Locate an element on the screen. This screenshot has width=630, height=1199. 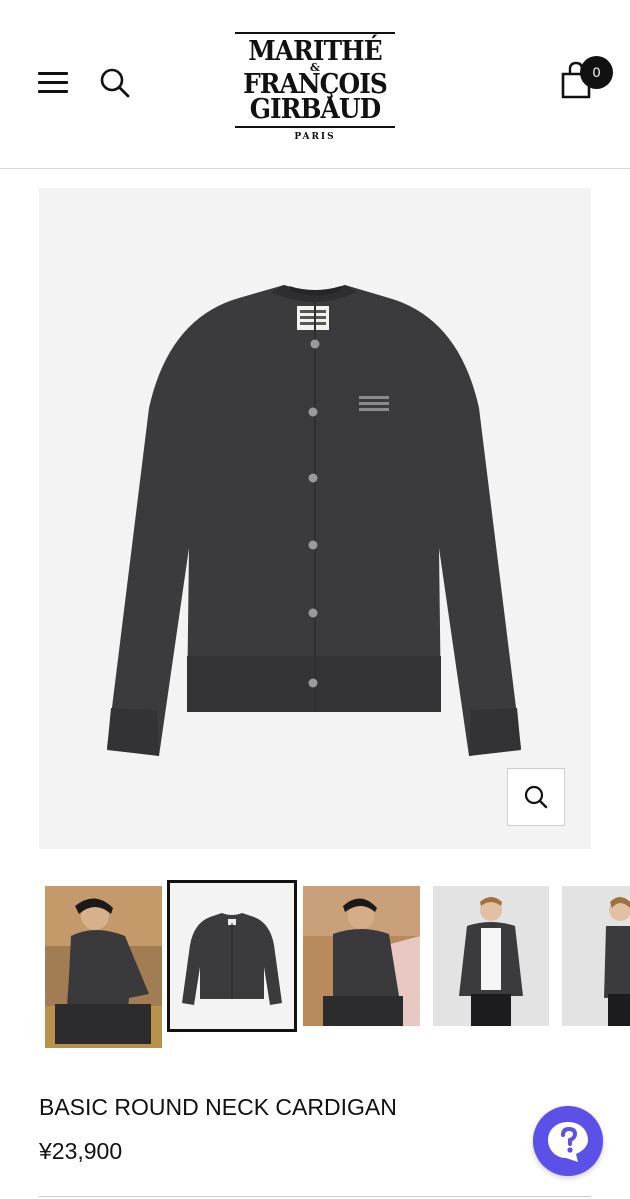
product-title: BASIC ROUND NECK CARDIGAN is located at coordinates (218, 1107).